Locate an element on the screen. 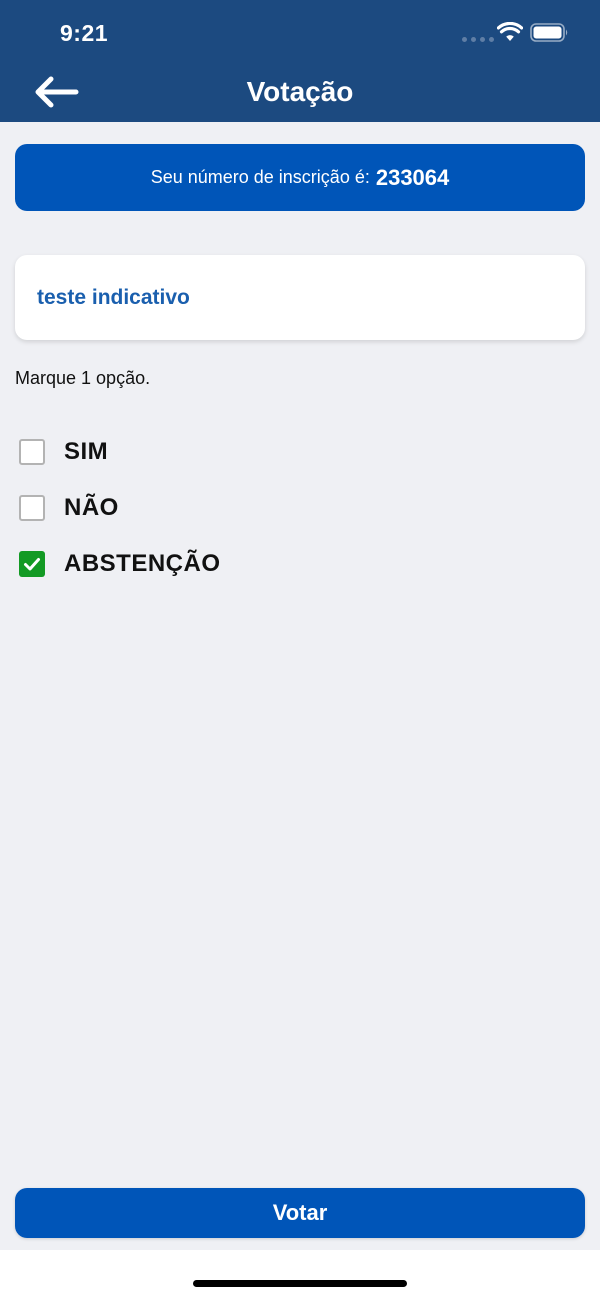 The height and width of the screenshot is (1299, 600). checkbox-checked-icon is located at coordinates (32, 564).